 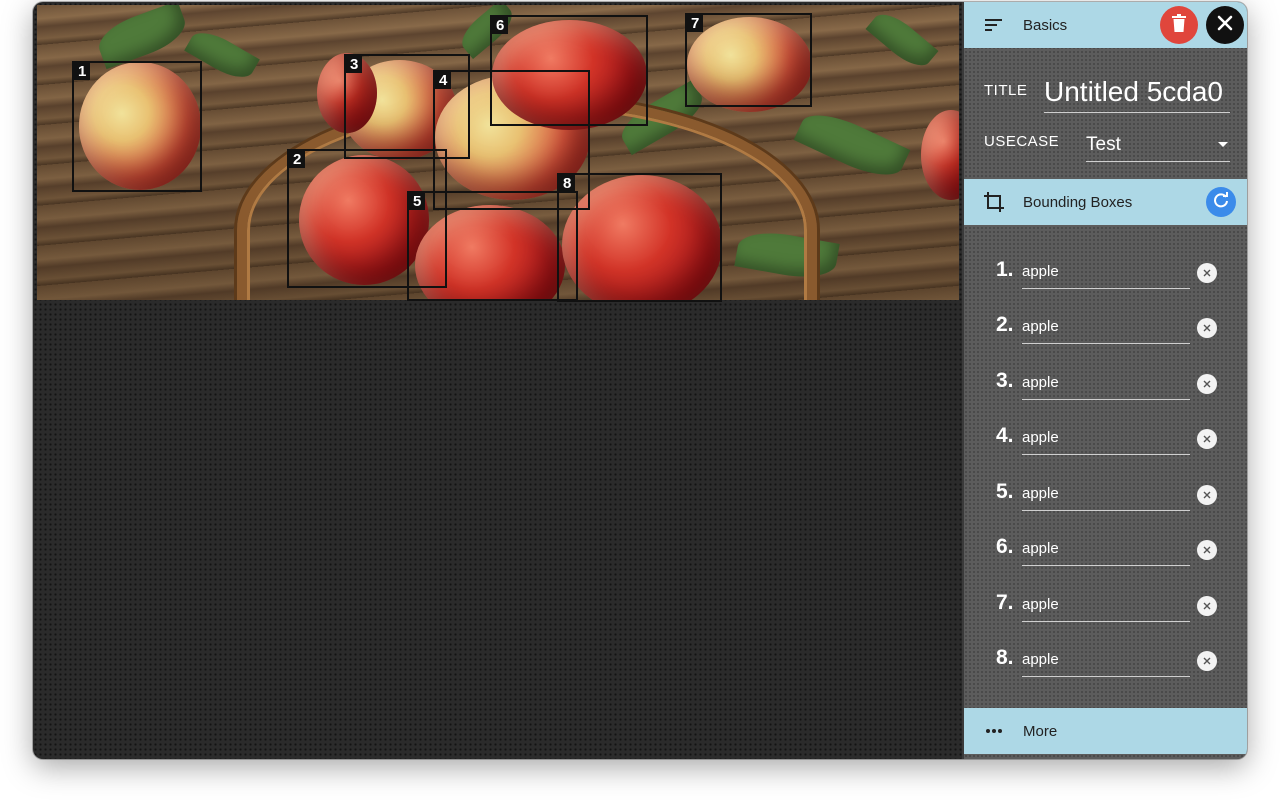 I want to click on close-icon, so click(x=1225, y=25).